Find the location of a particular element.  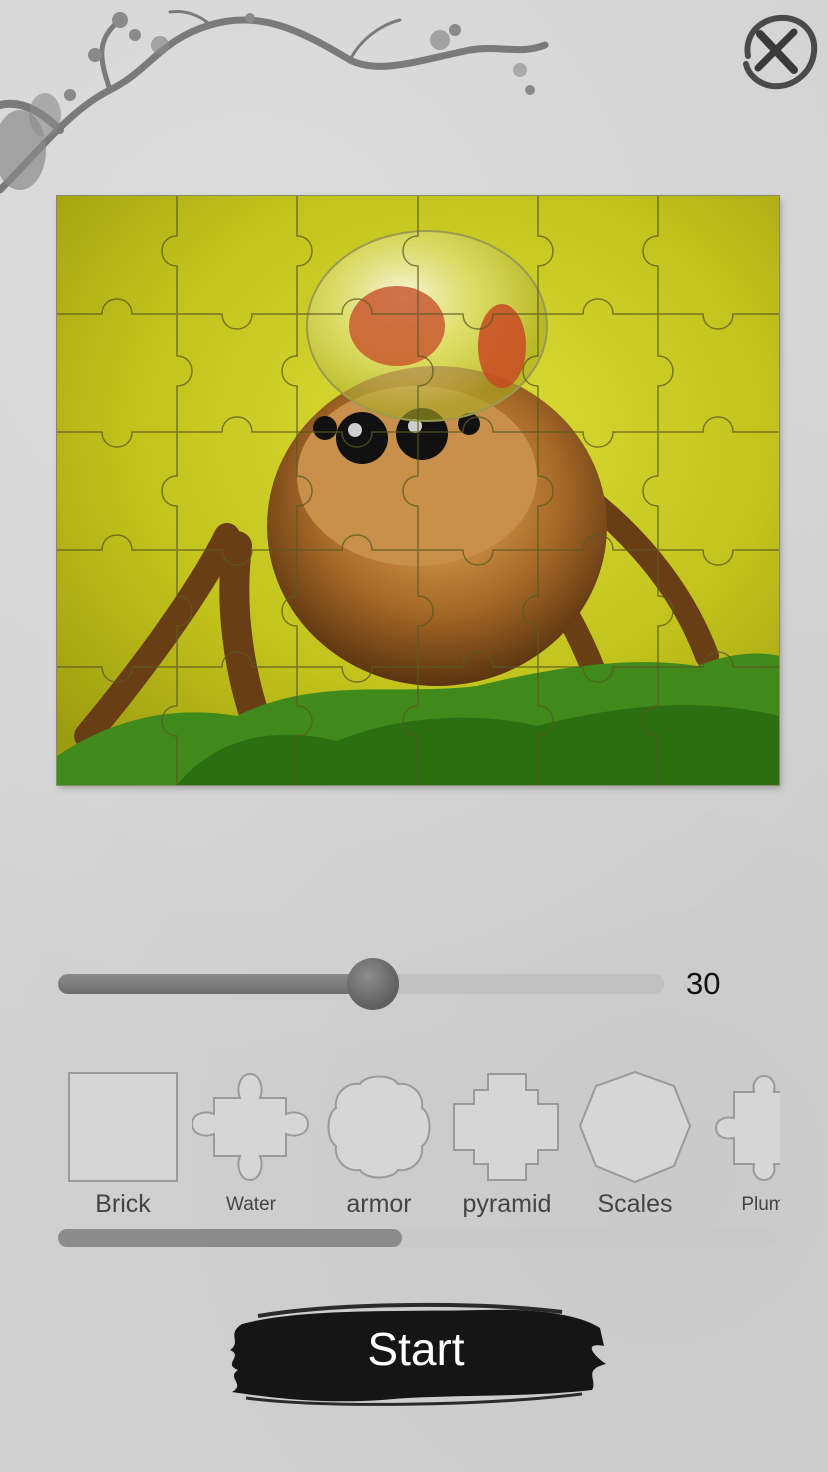

shape-option-water: Water is located at coordinates (251, 1146).